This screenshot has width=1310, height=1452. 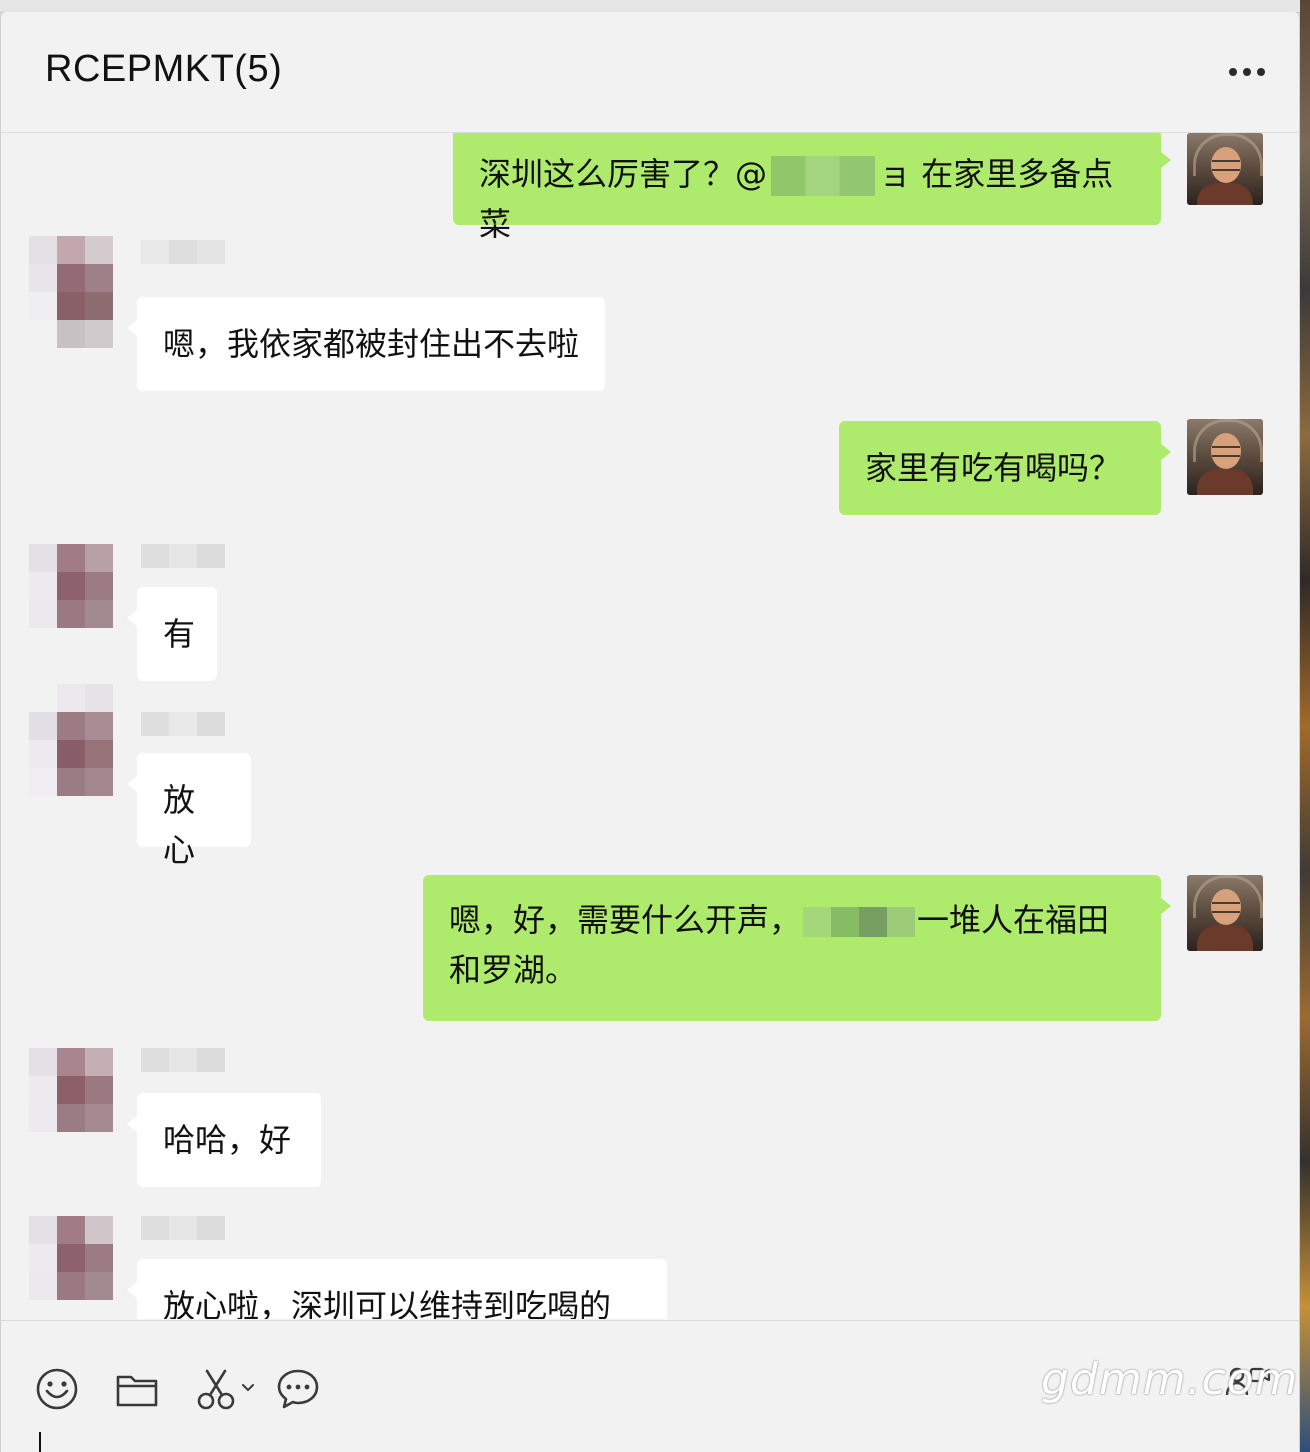 I want to click on message-bubble-other: 哈哈，好, so click(x=224, y=1140).